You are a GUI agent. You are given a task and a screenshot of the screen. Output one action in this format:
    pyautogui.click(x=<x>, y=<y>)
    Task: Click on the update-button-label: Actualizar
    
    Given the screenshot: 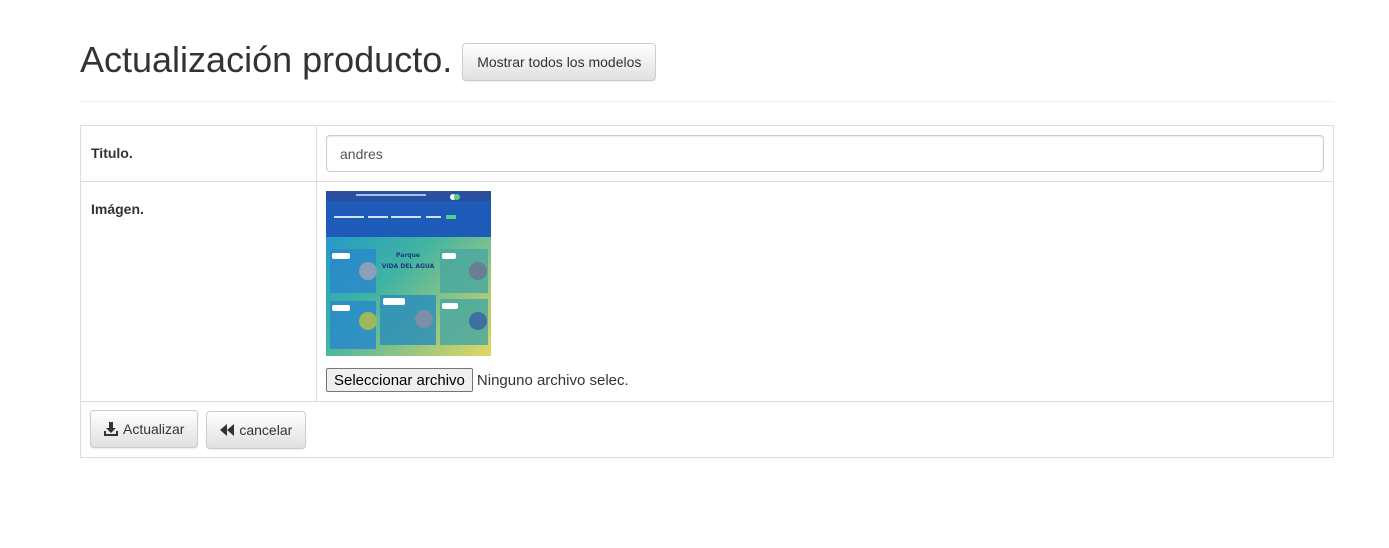 What is the action you would take?
    pyautogui.click(x=154, y=429)
    